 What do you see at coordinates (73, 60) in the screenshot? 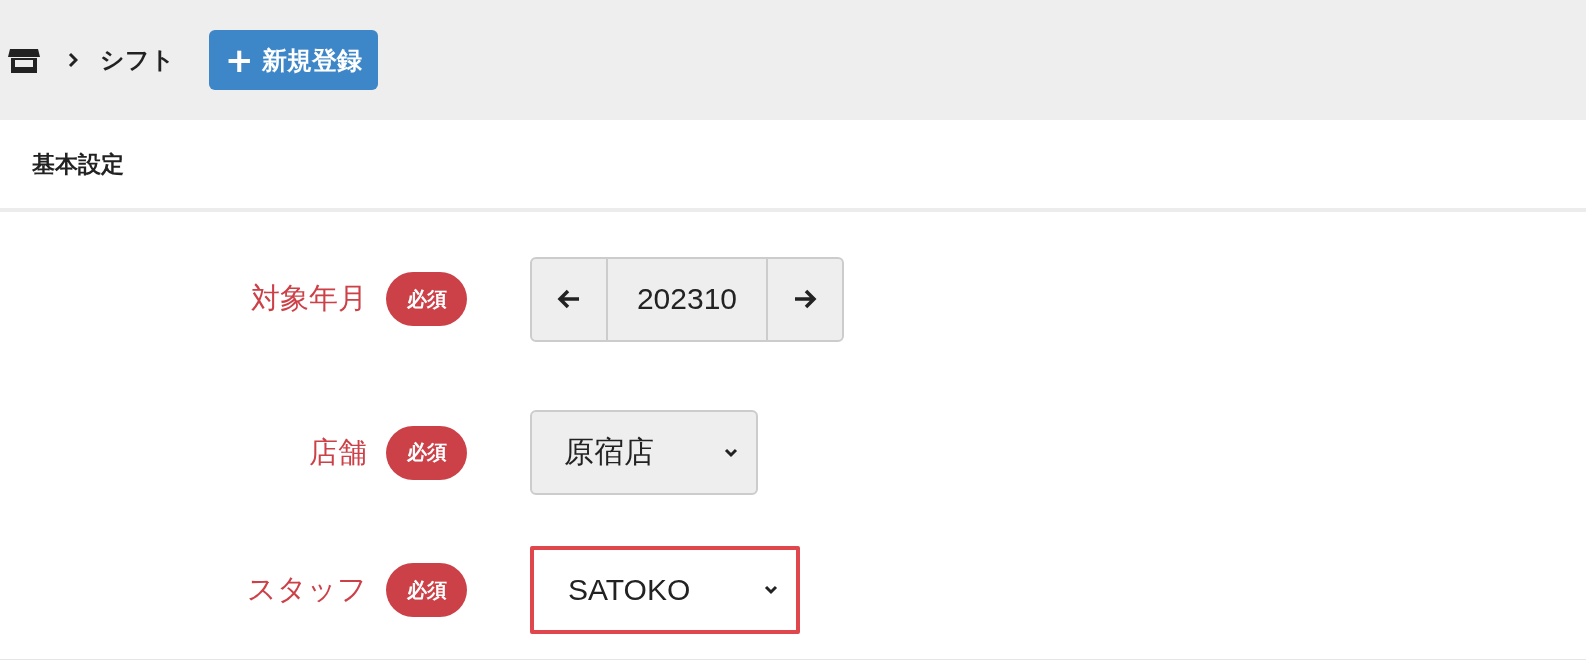
I see `chevron-right-icon` at bounding box center [73, 60].